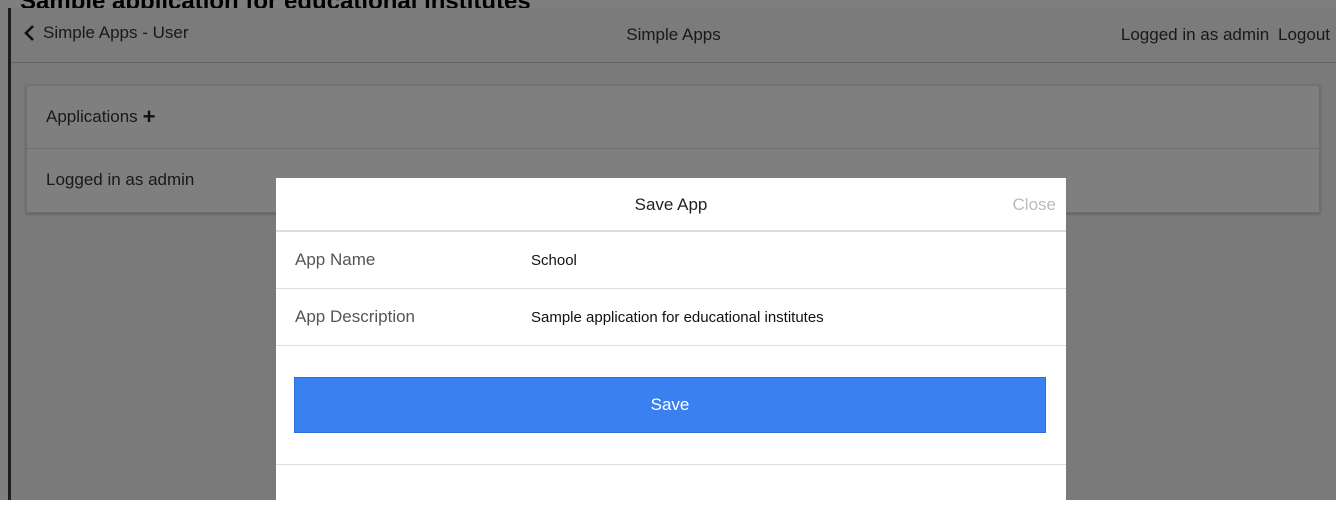 The image size is (1336, 508). What do you see at coordinates (355, 316) in the screenshot?
I see `app-description-label: App Description` at bounding box center [355, 316].